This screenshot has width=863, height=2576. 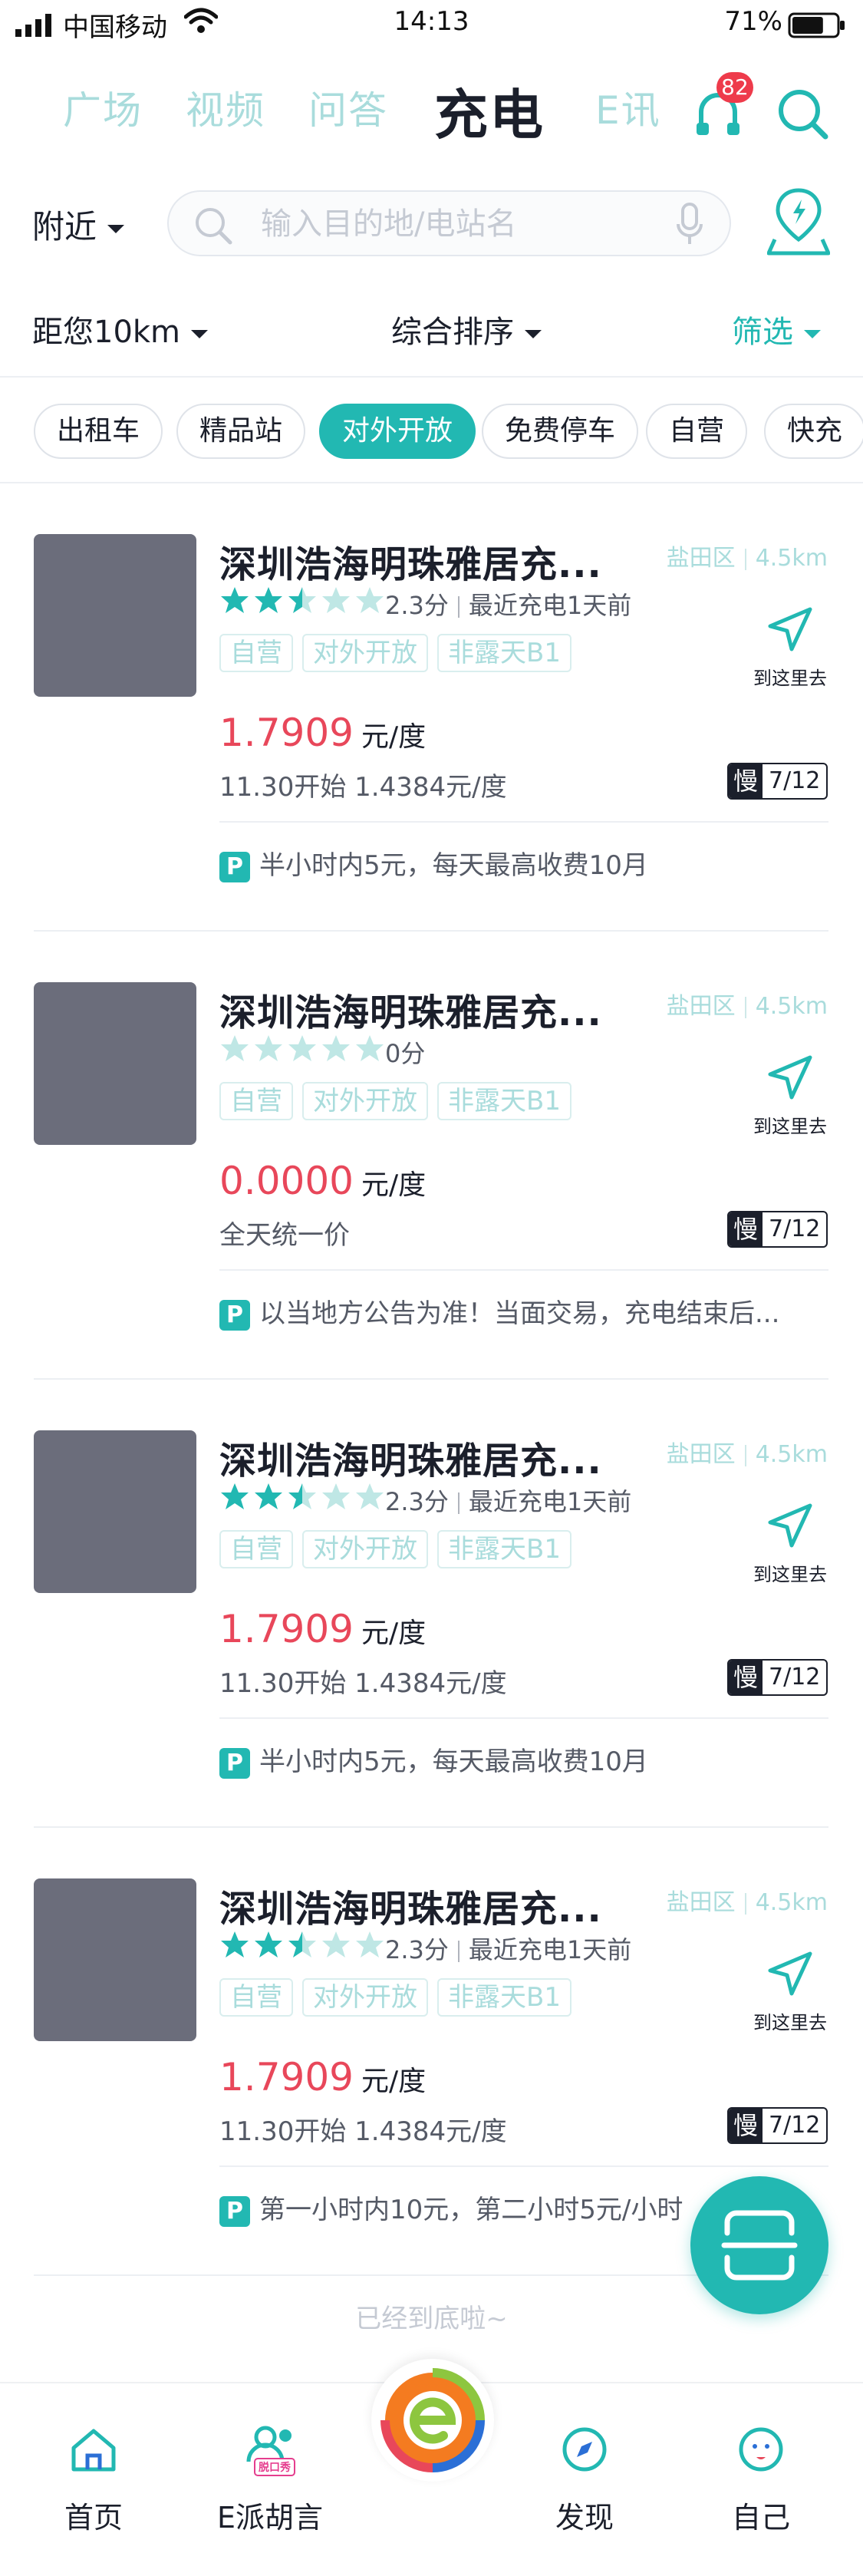 What do you see at coordinates (94, 2479) in the screenshot?
I see `nav-home: 首页` at bounding box center [94, 2479].